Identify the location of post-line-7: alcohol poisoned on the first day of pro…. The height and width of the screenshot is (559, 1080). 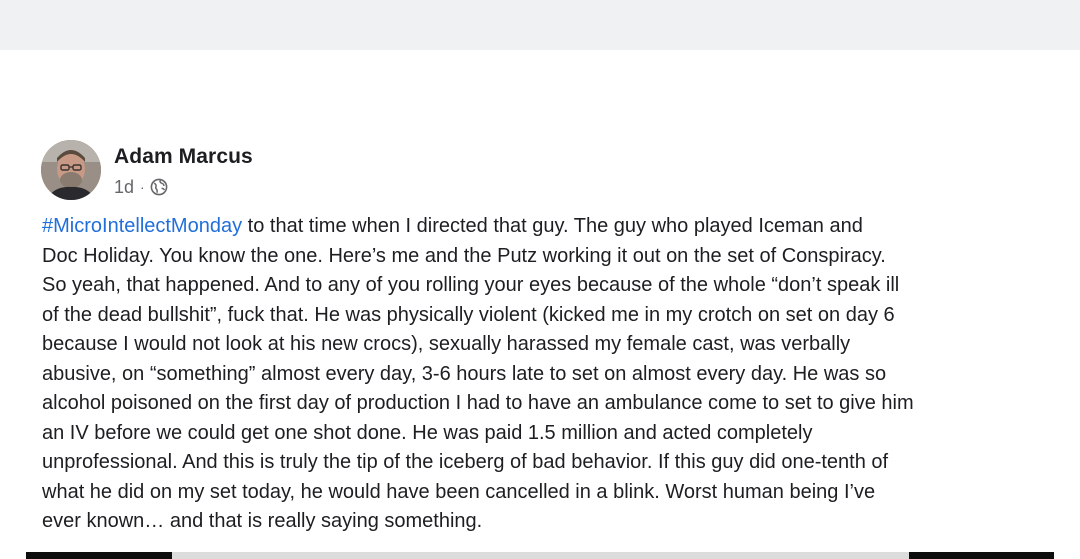
(478, 403).